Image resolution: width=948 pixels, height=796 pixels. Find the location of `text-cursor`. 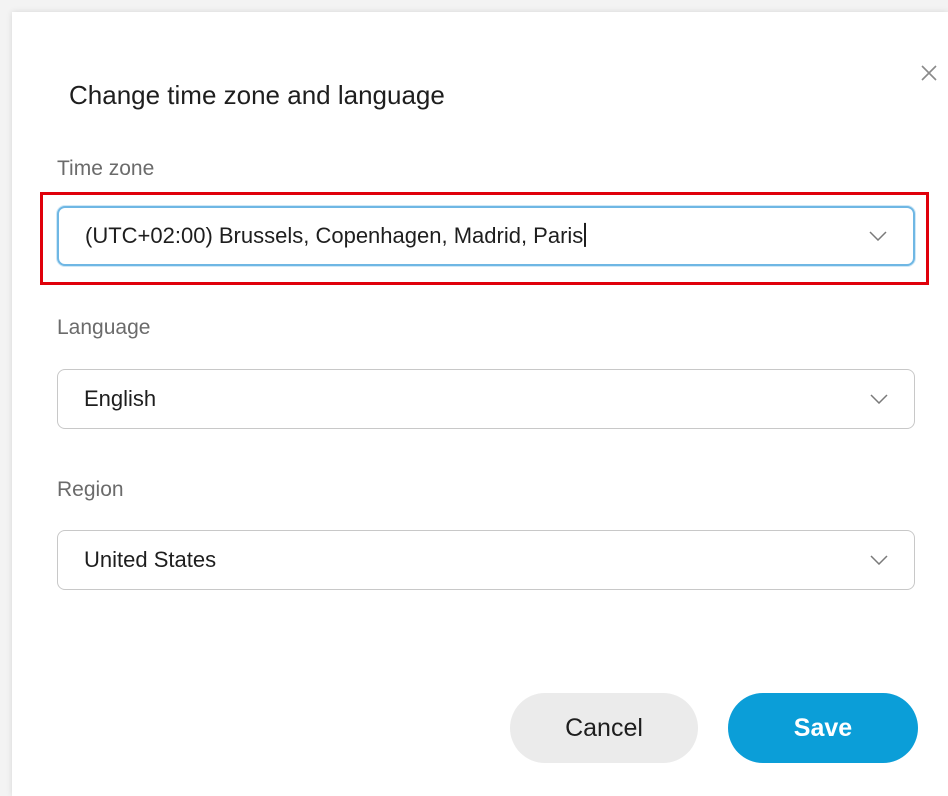

text-cursor is located at coordinates (585, 235).